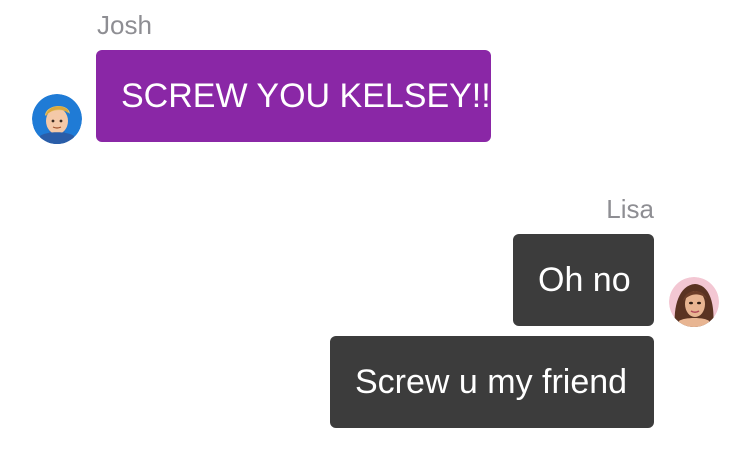 Image resolution: width=750 pixels, height=470 pixels. What do you see at coordinates (124, 25) in the screenshot?
I see `sender-name-josh: Josh` at bounding box center [124, 25].